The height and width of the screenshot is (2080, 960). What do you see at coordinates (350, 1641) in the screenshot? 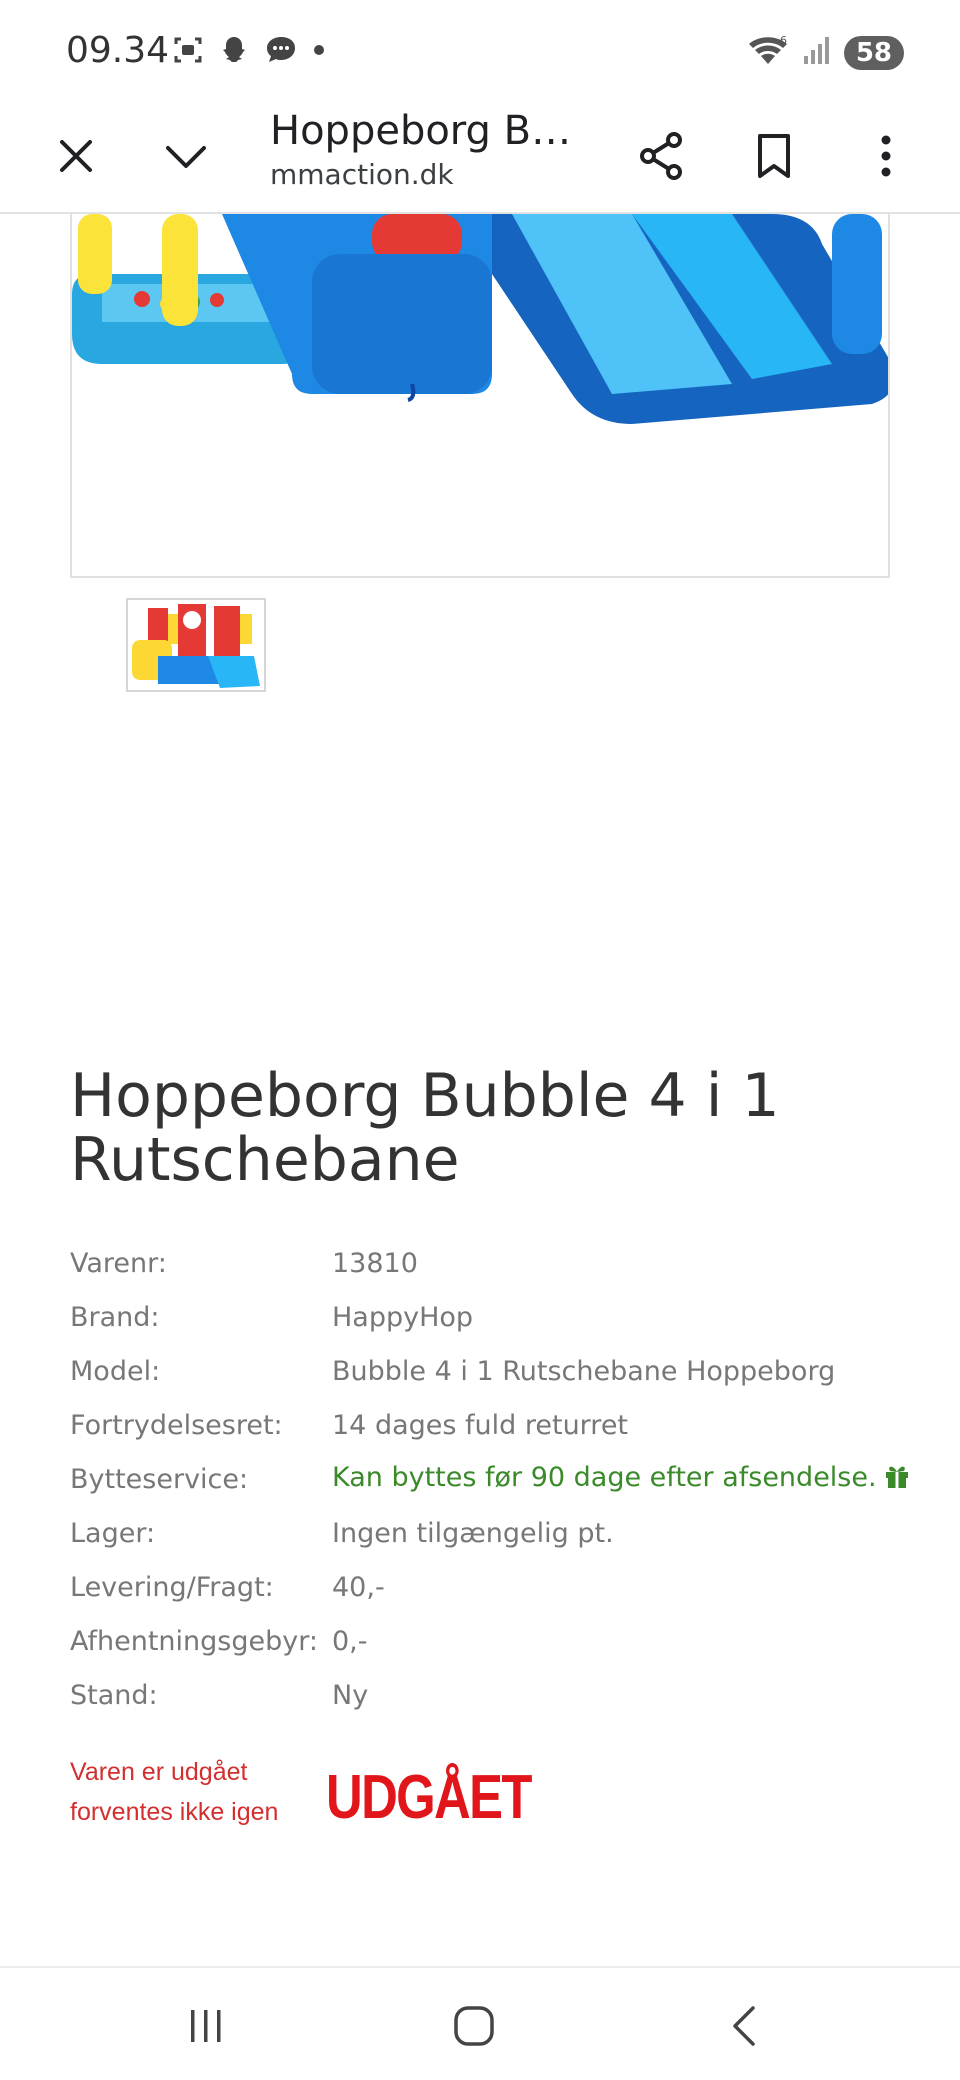
I see `spec-value: 0,-` at bounding box center [350, 1641].